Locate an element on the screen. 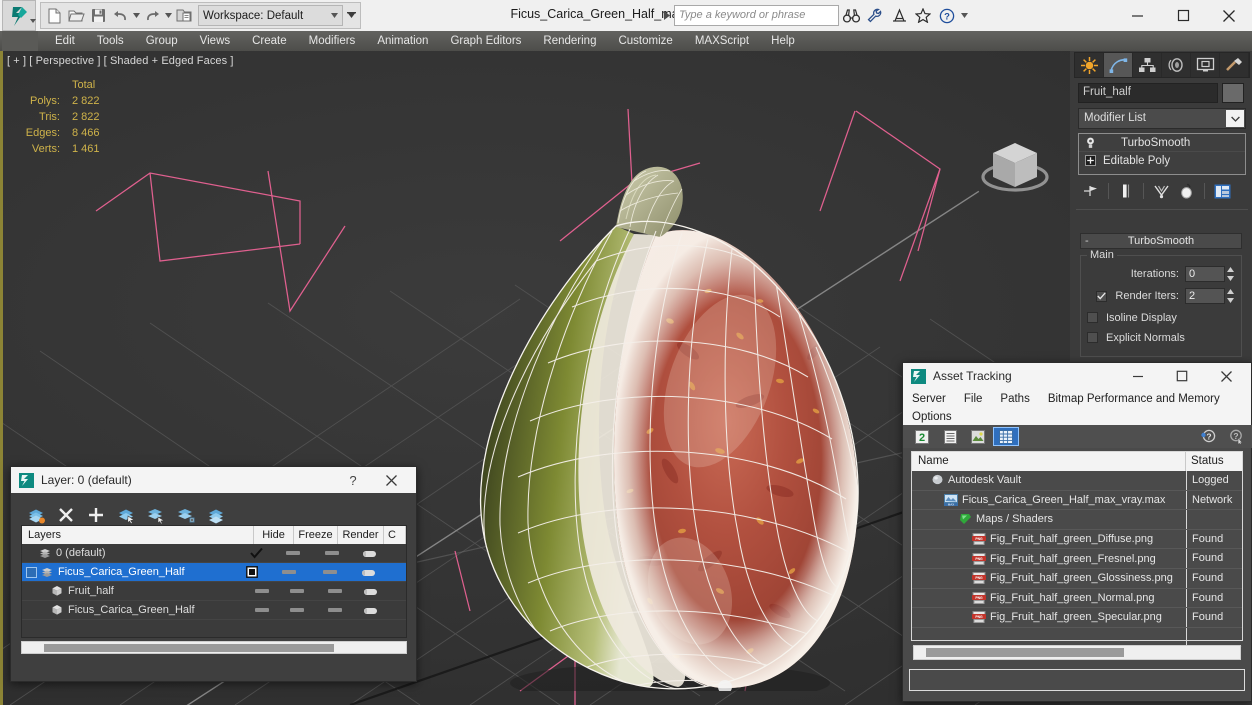  select-highlighted-objects-icon is located at coordinates (156, 515).